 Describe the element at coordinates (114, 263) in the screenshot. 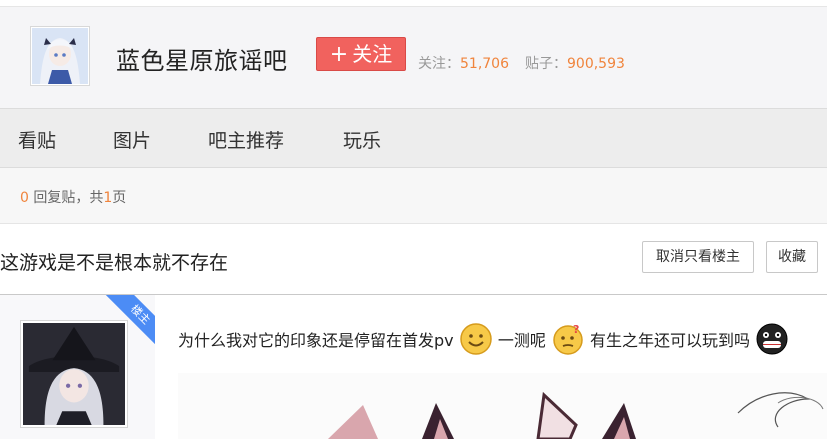

I see `thread-title: 这游戏是不是根本就不存在` at that location.